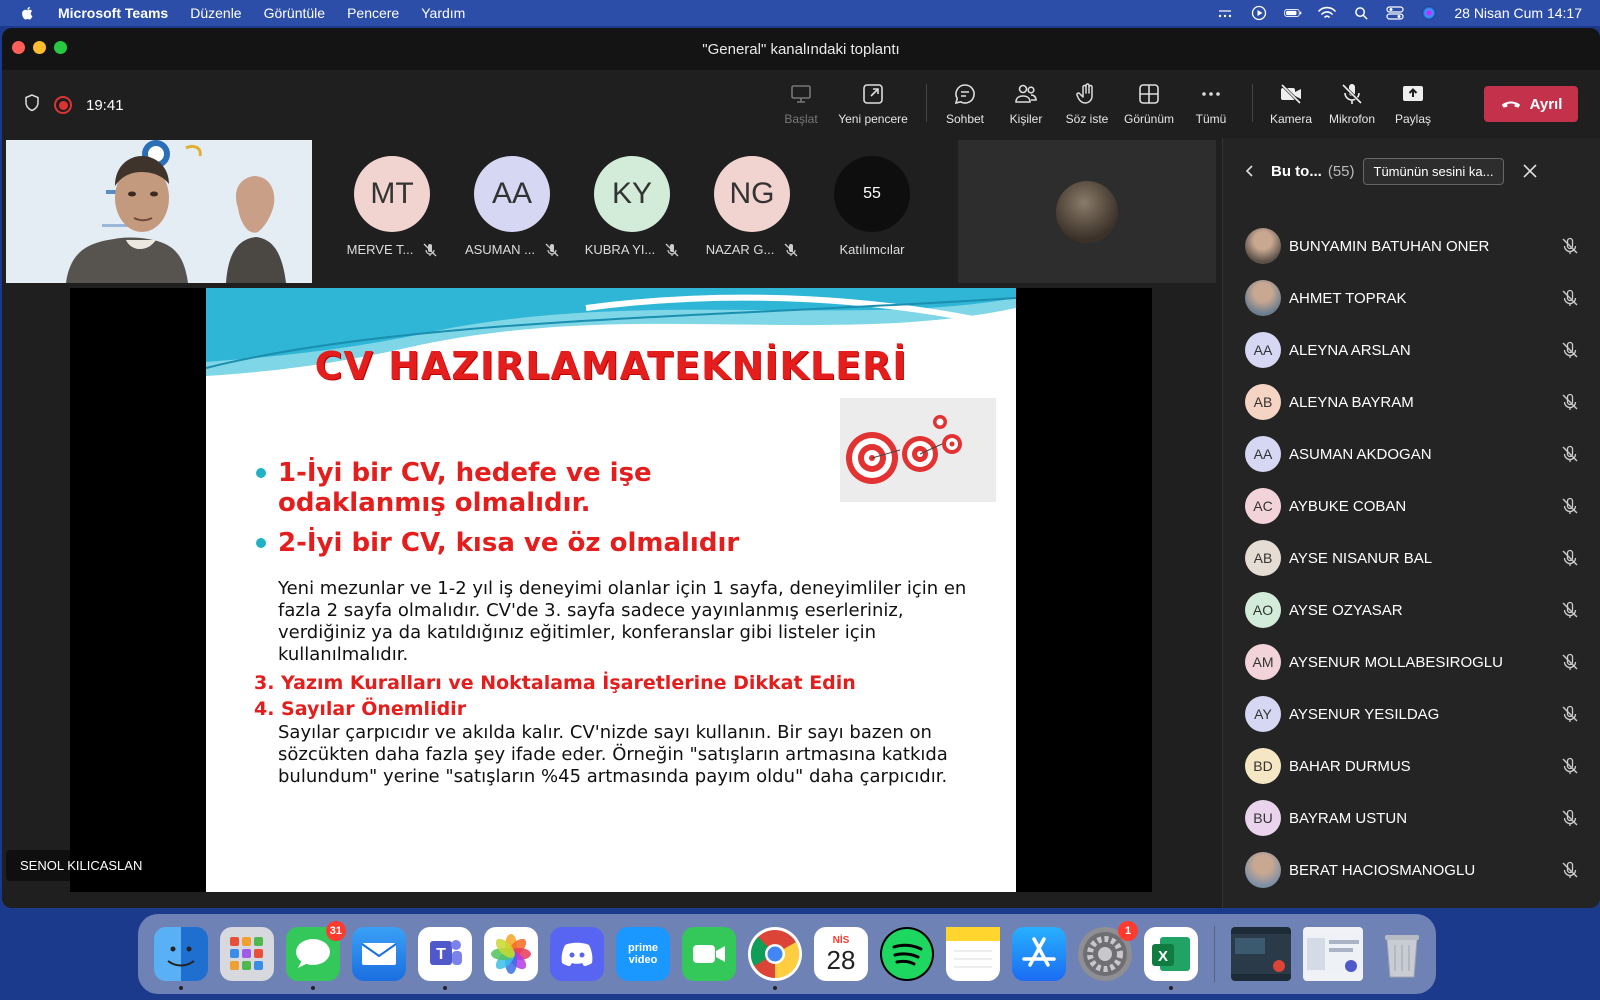 The image size is (1600, 1000). What do you see at coordinates (1411, 870) in the screenshot?
I see `roster-row: BERAT HACIOSMANOGLU` at bounding box center [1411, 870].